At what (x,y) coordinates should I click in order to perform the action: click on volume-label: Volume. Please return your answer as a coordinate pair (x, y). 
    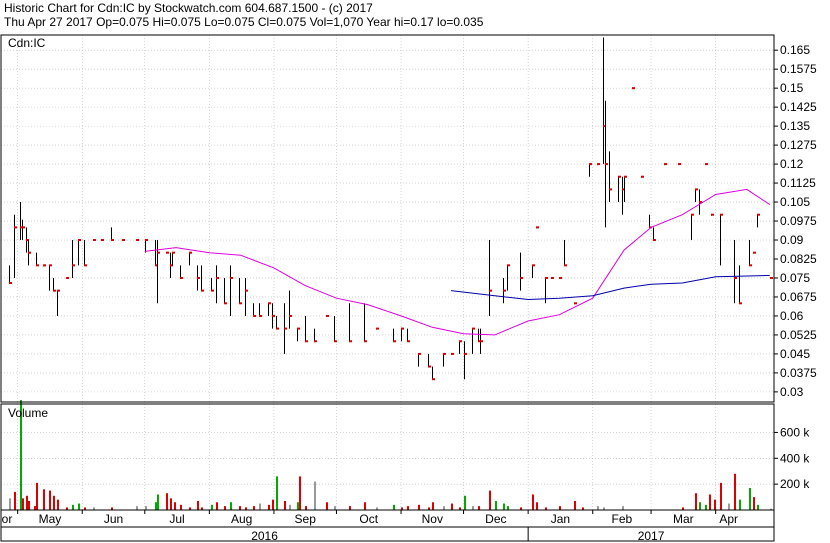
    Looking at the image, I should click on (28, 413).